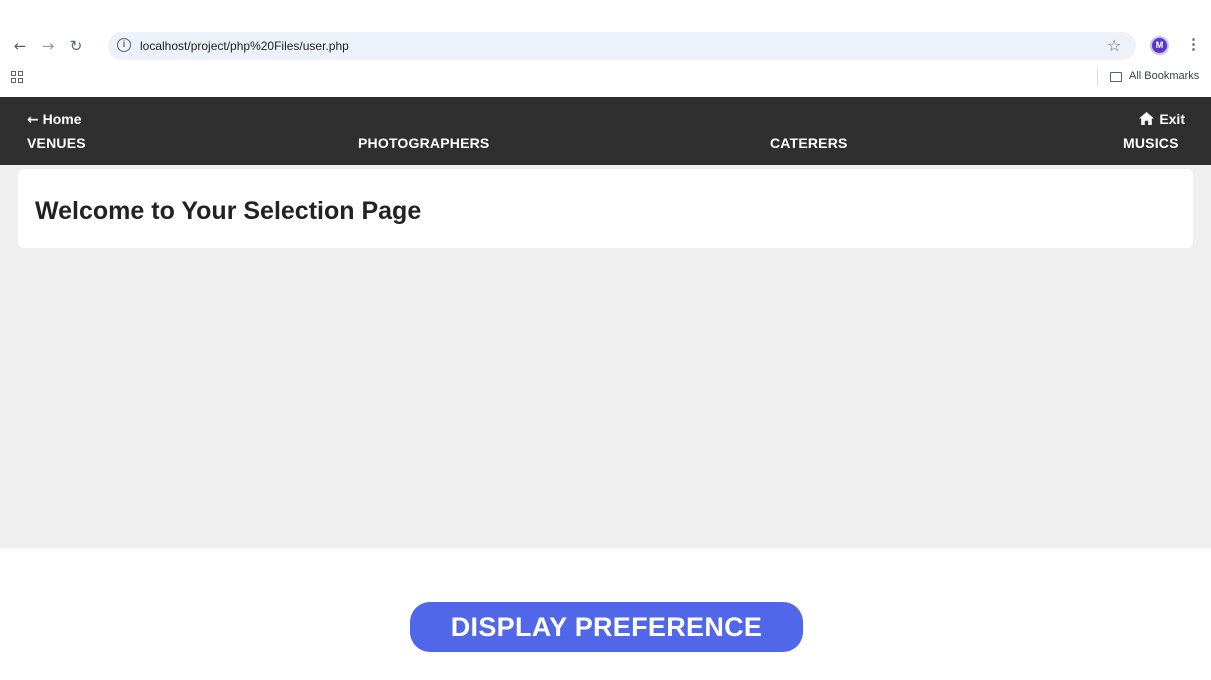 Image resolution: width=1211 pixels, height=680 pixels. I want to click on nav-item-musics: MUSICS, so click(1151, 143).